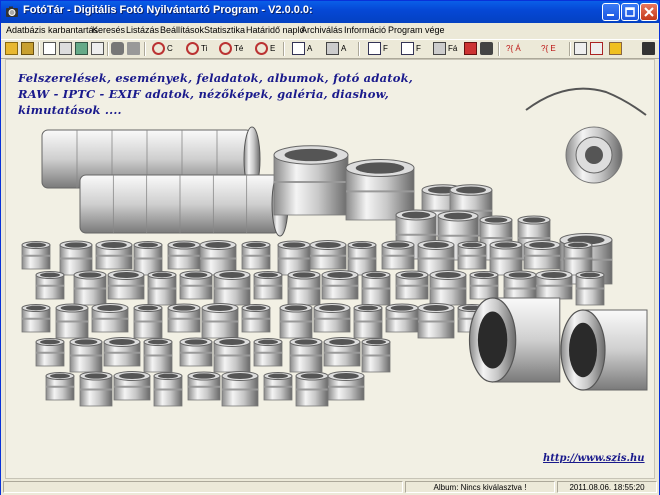 Image resolution: width=660 pixels, height=495 pixels. Describe the element at coordinates (365, 30) in the screenshot. I see `menu-informacio: Információ` at that location.